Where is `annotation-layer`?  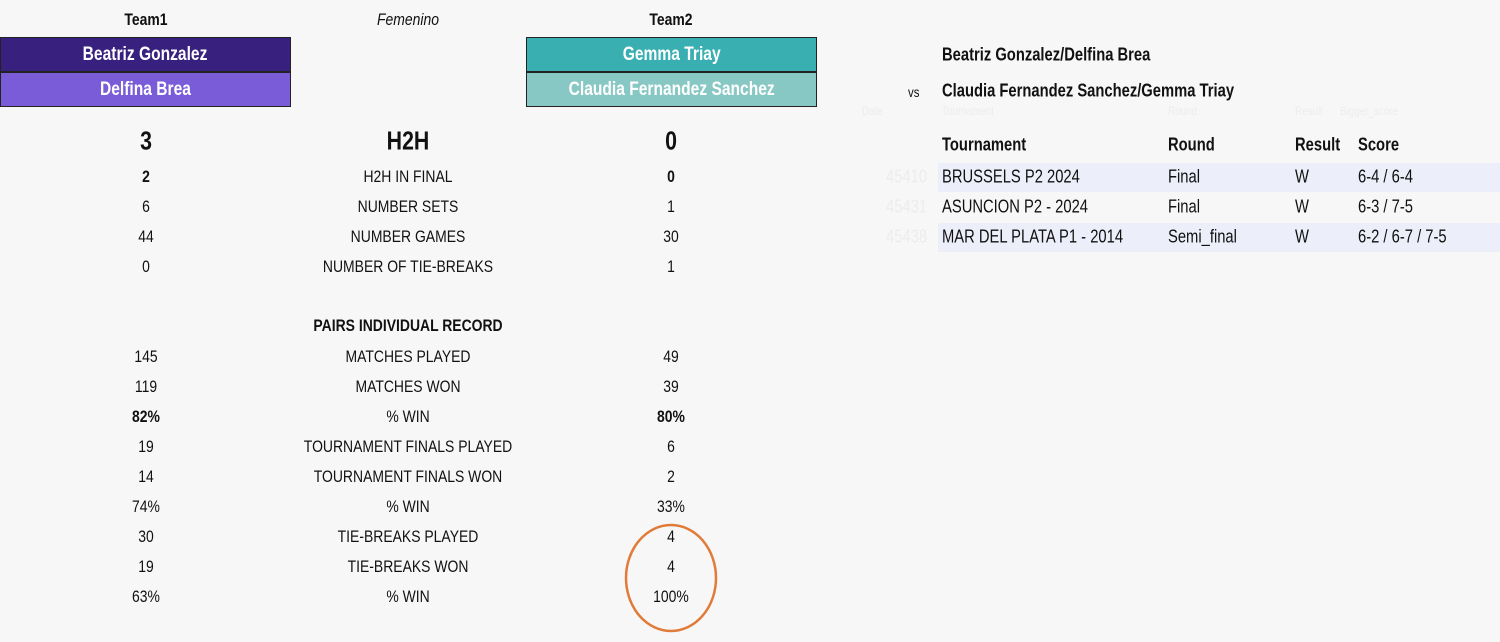 annotation-layer is located at coordinates (671, 578).